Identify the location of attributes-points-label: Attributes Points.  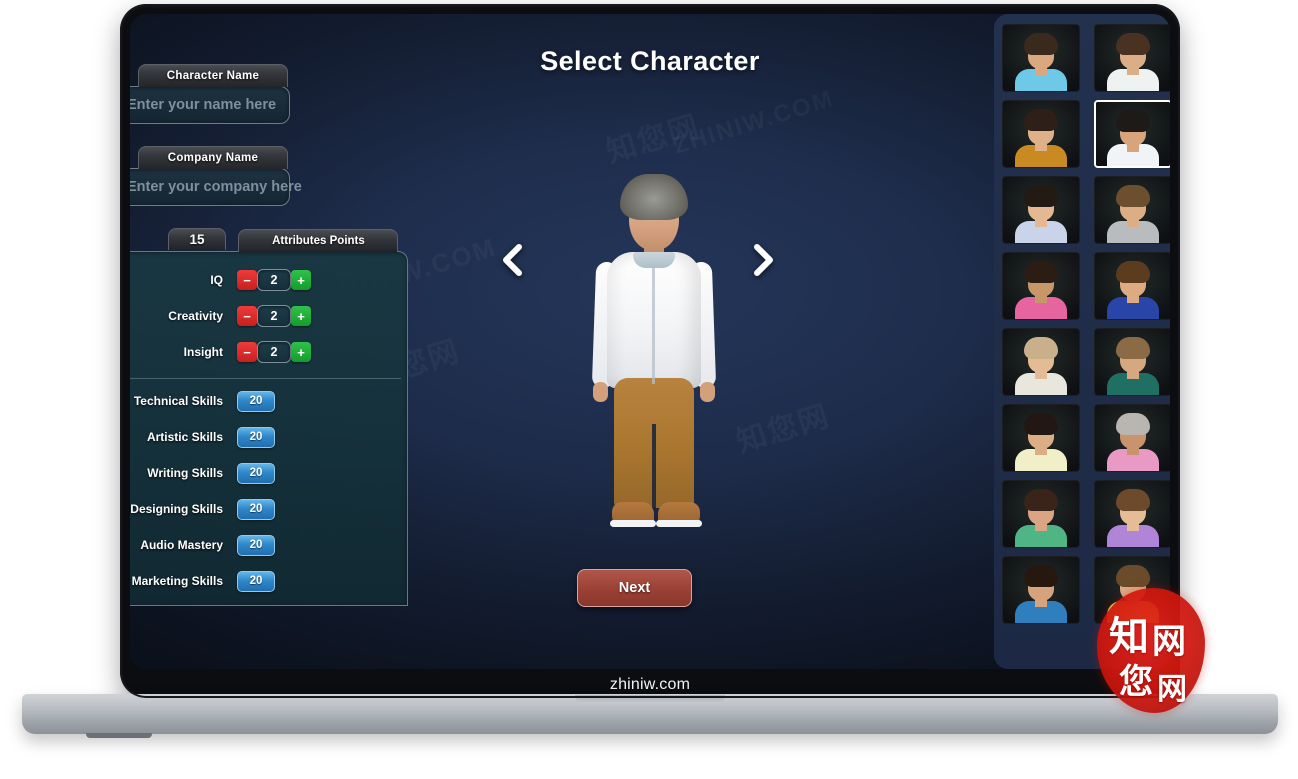
(318, 240).